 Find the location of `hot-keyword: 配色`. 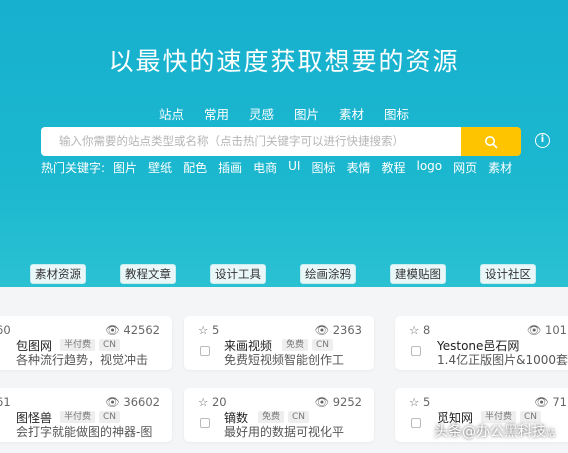

hot-keyword: 配色 is located at coordinates (195, 167).